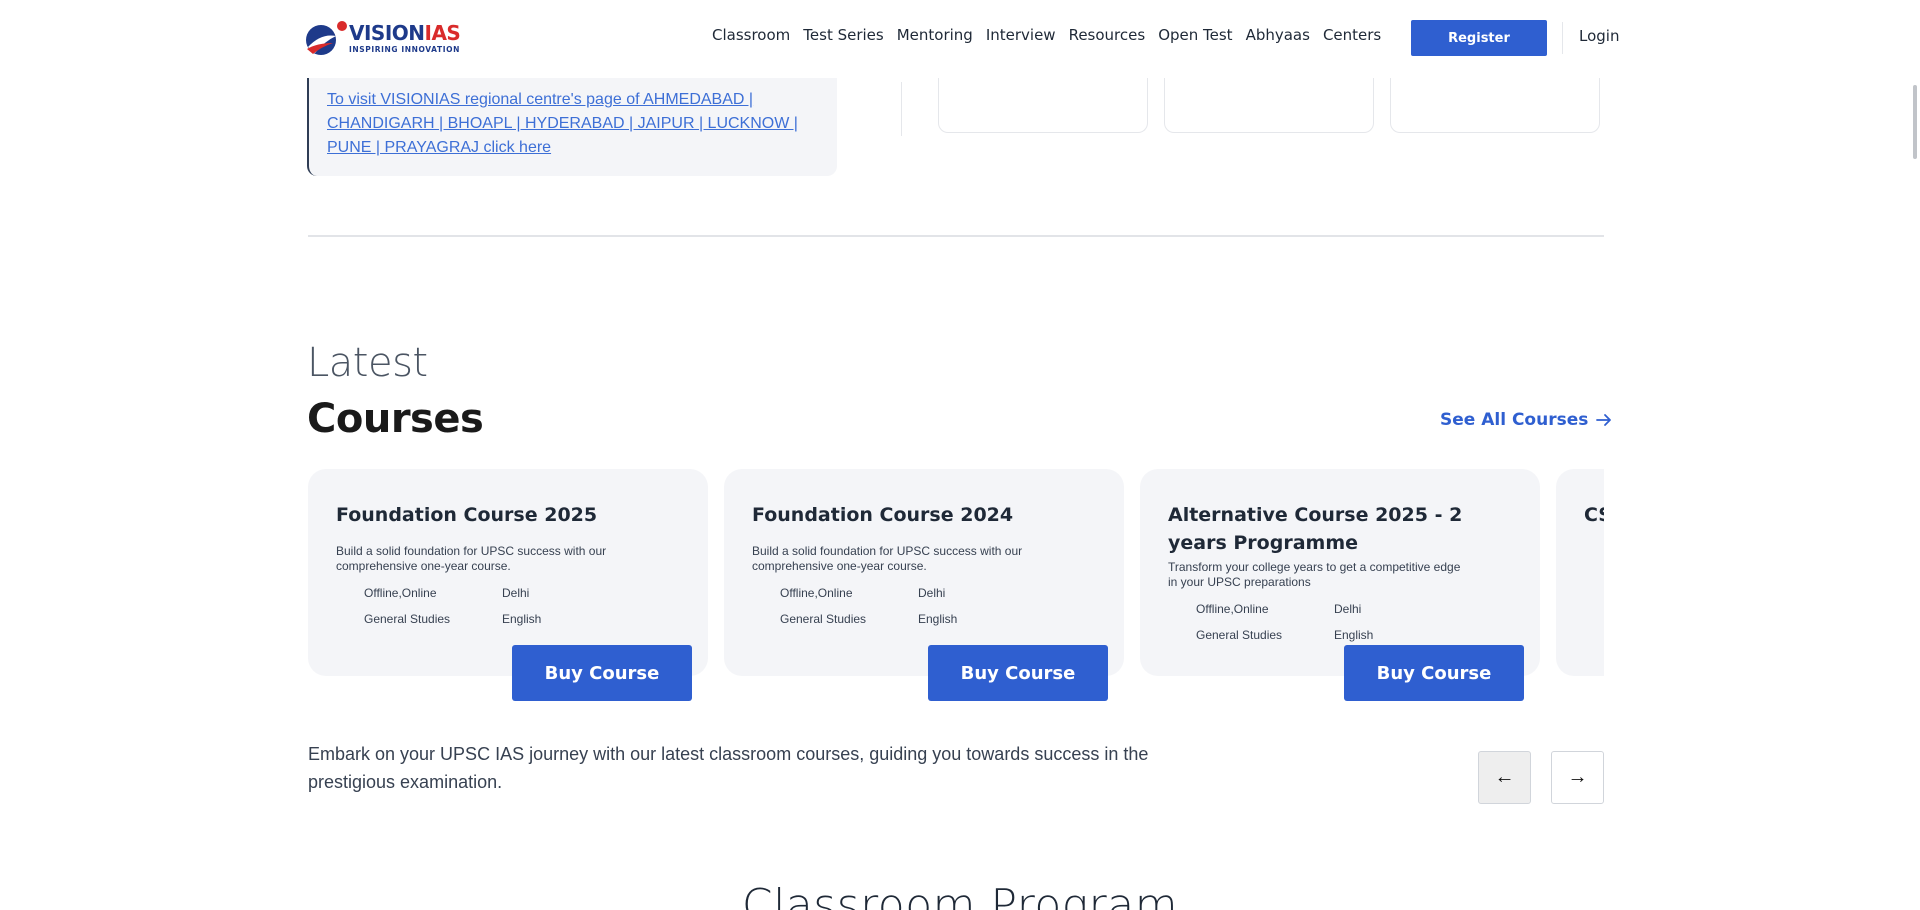 The width and height of the screenshot is (1920, 910). What do you see at coordinates (1107, 35) in the screenshot?
I see `nav-resources: Resources` at bounding box center [1107, 35].